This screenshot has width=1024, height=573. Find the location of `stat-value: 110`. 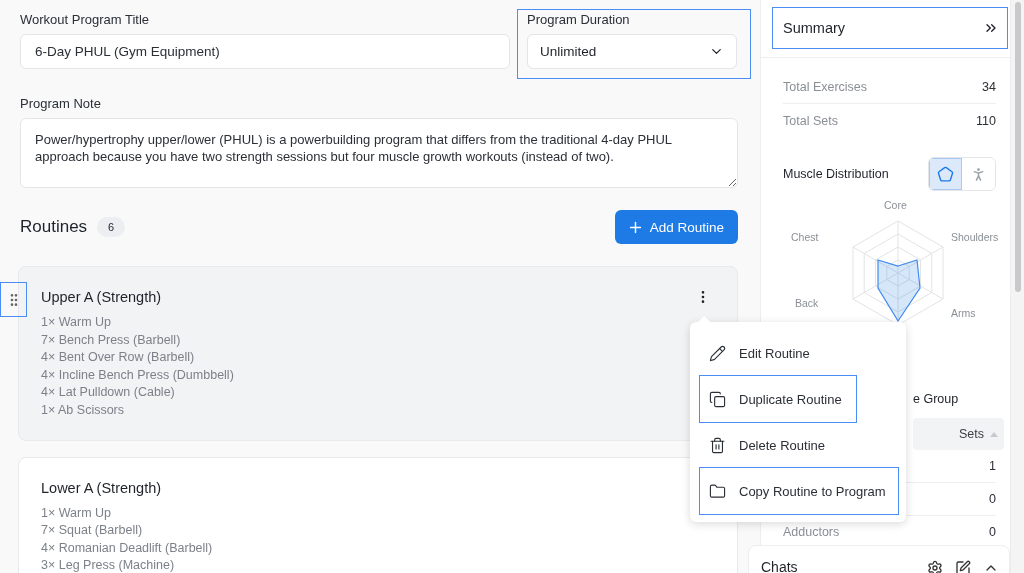

stat-value: 110 is located at coordinates (986, 120).